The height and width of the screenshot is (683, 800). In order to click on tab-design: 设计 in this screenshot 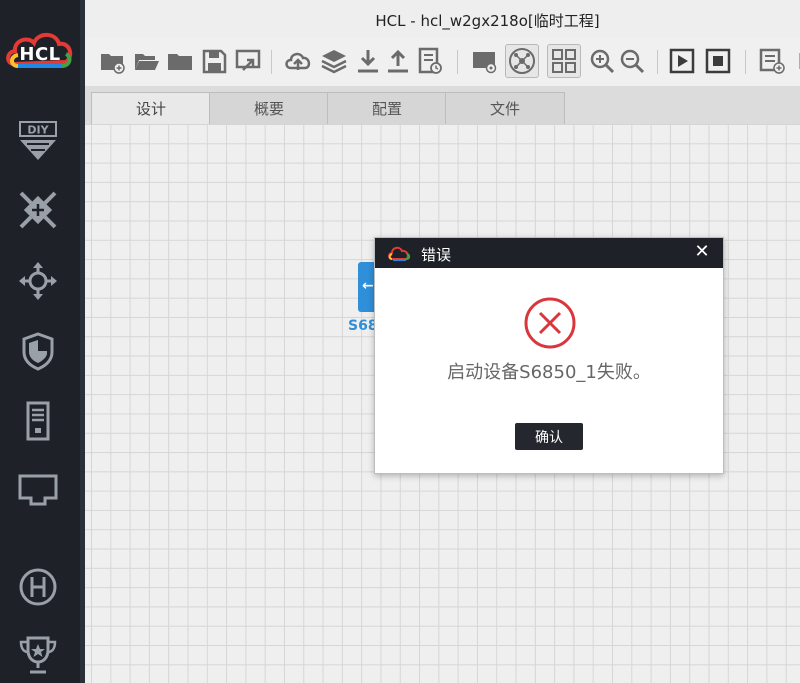, I will do `click(151, 108)`.